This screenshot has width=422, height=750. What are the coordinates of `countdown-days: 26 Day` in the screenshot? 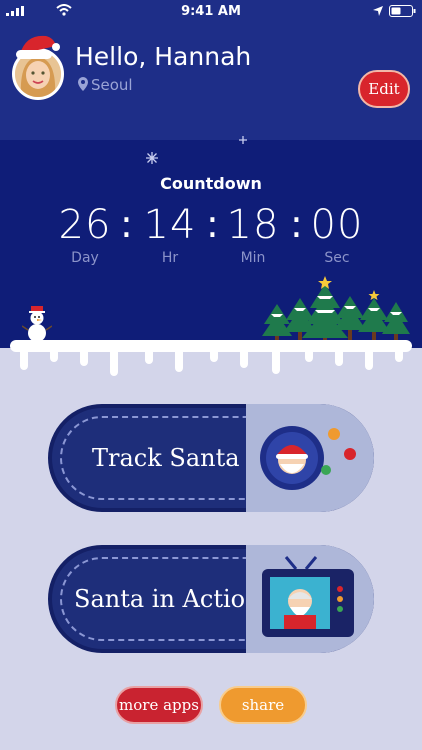 It's located at (85, 234).